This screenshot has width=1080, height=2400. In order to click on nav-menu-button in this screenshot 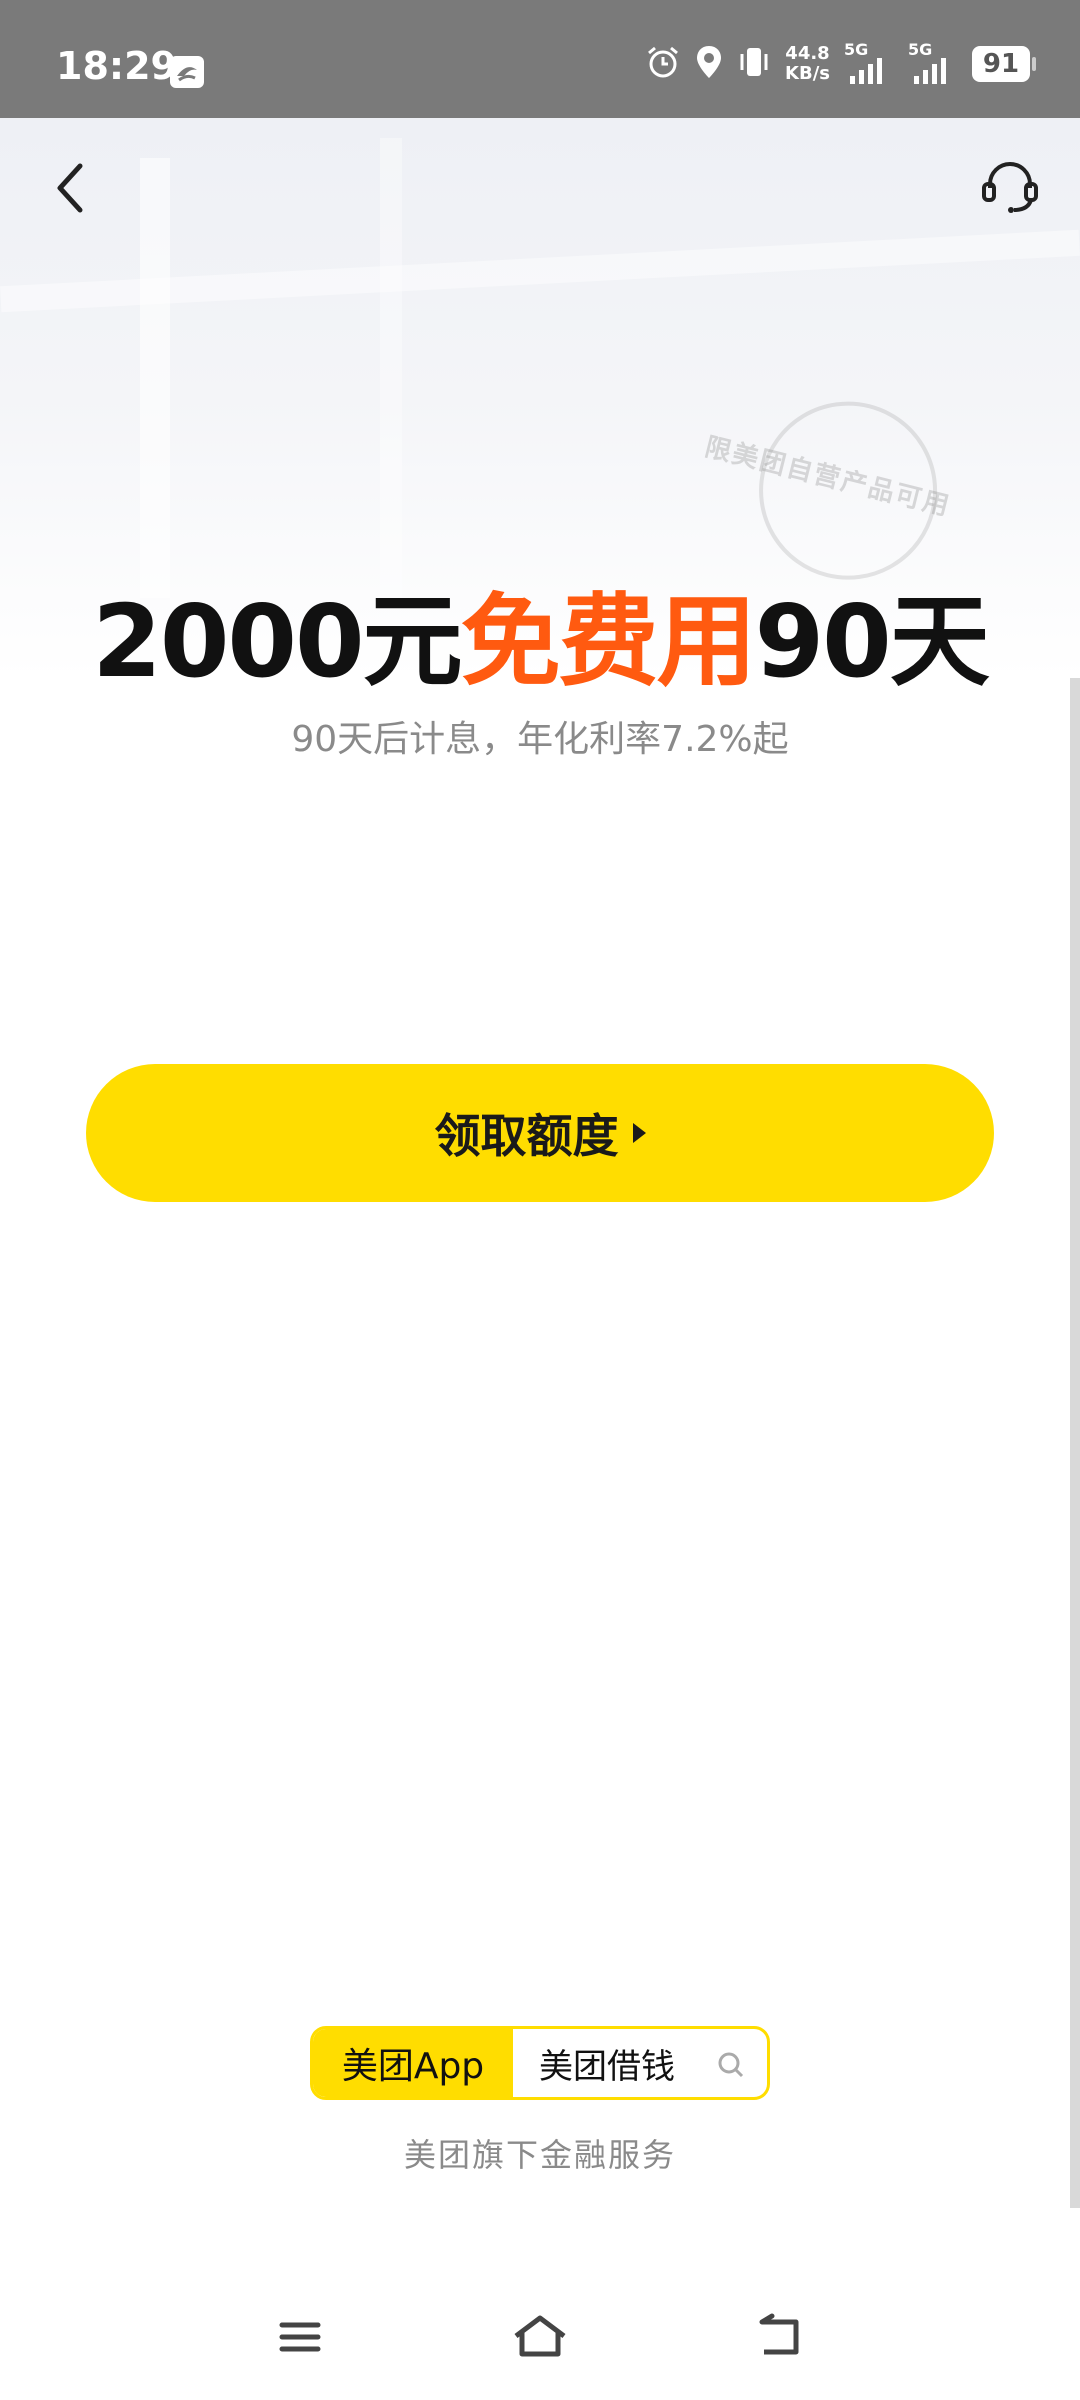, I will do `click(300, 2337)`.